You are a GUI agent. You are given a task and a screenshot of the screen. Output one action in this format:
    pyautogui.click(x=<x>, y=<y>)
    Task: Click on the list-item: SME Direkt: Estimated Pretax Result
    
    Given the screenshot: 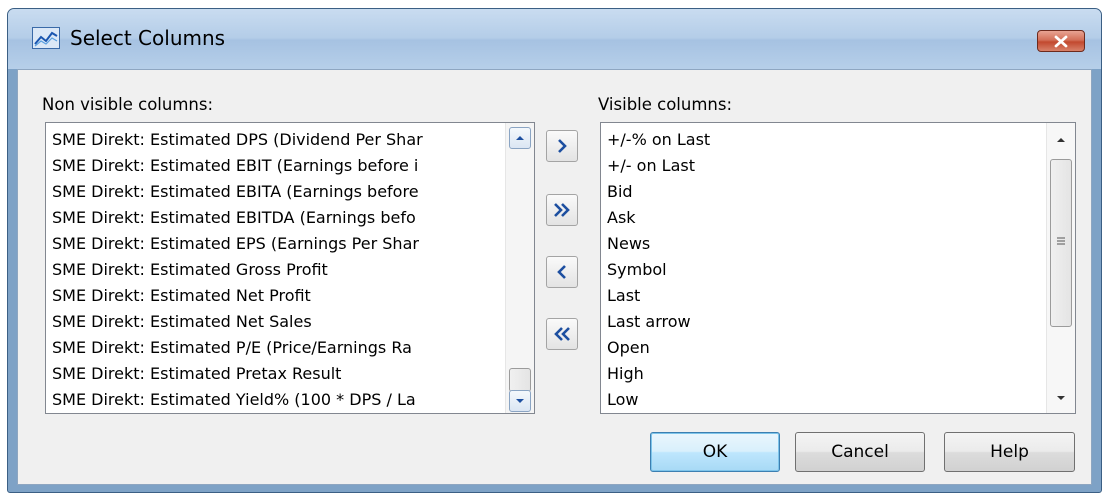 What is the action you would take?
    pyautogui.click(x=237, y=374)
    